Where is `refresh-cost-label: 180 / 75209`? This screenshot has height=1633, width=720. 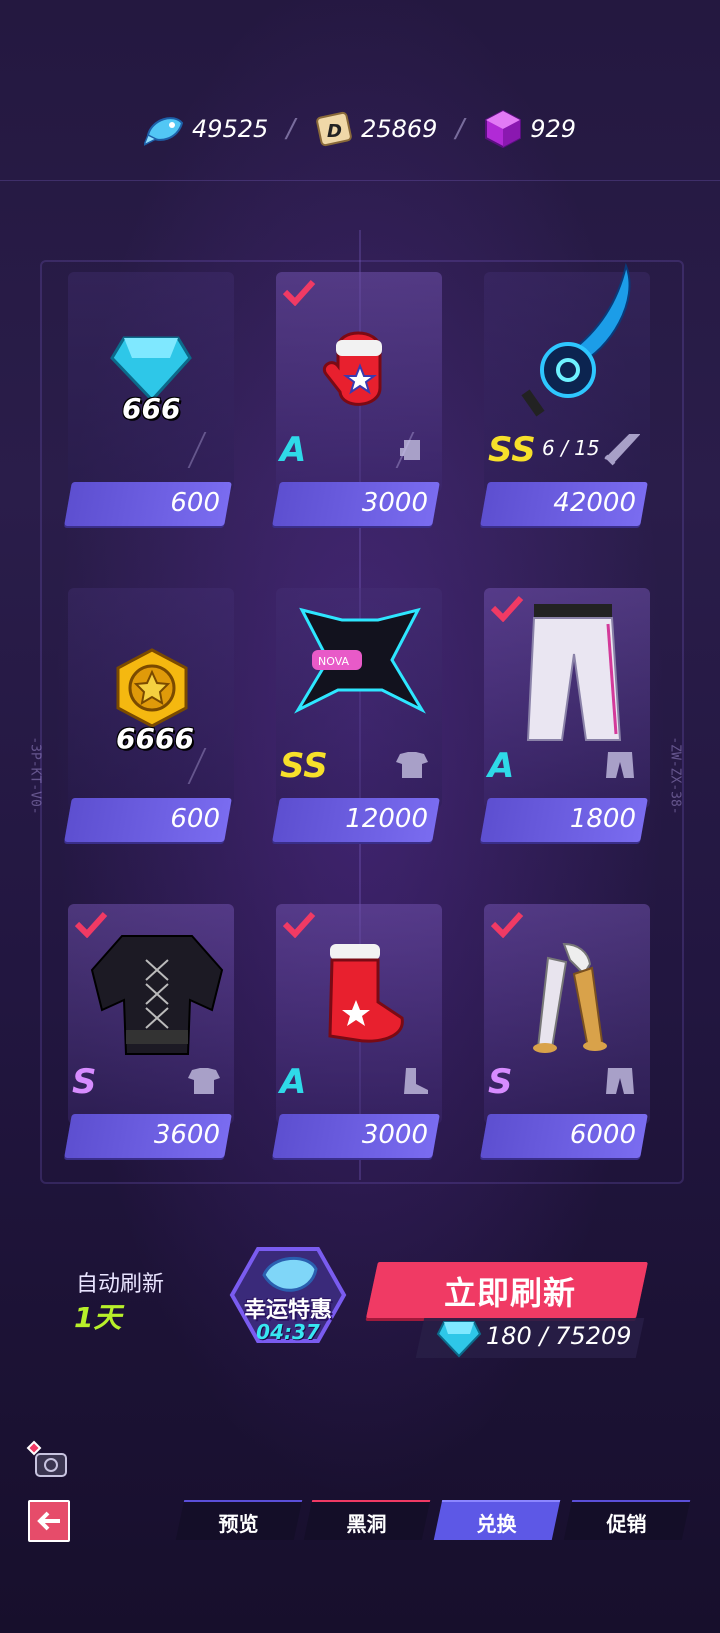 refresh-cost-label: 180 / 75209 is located at coordinates (559, 1336).